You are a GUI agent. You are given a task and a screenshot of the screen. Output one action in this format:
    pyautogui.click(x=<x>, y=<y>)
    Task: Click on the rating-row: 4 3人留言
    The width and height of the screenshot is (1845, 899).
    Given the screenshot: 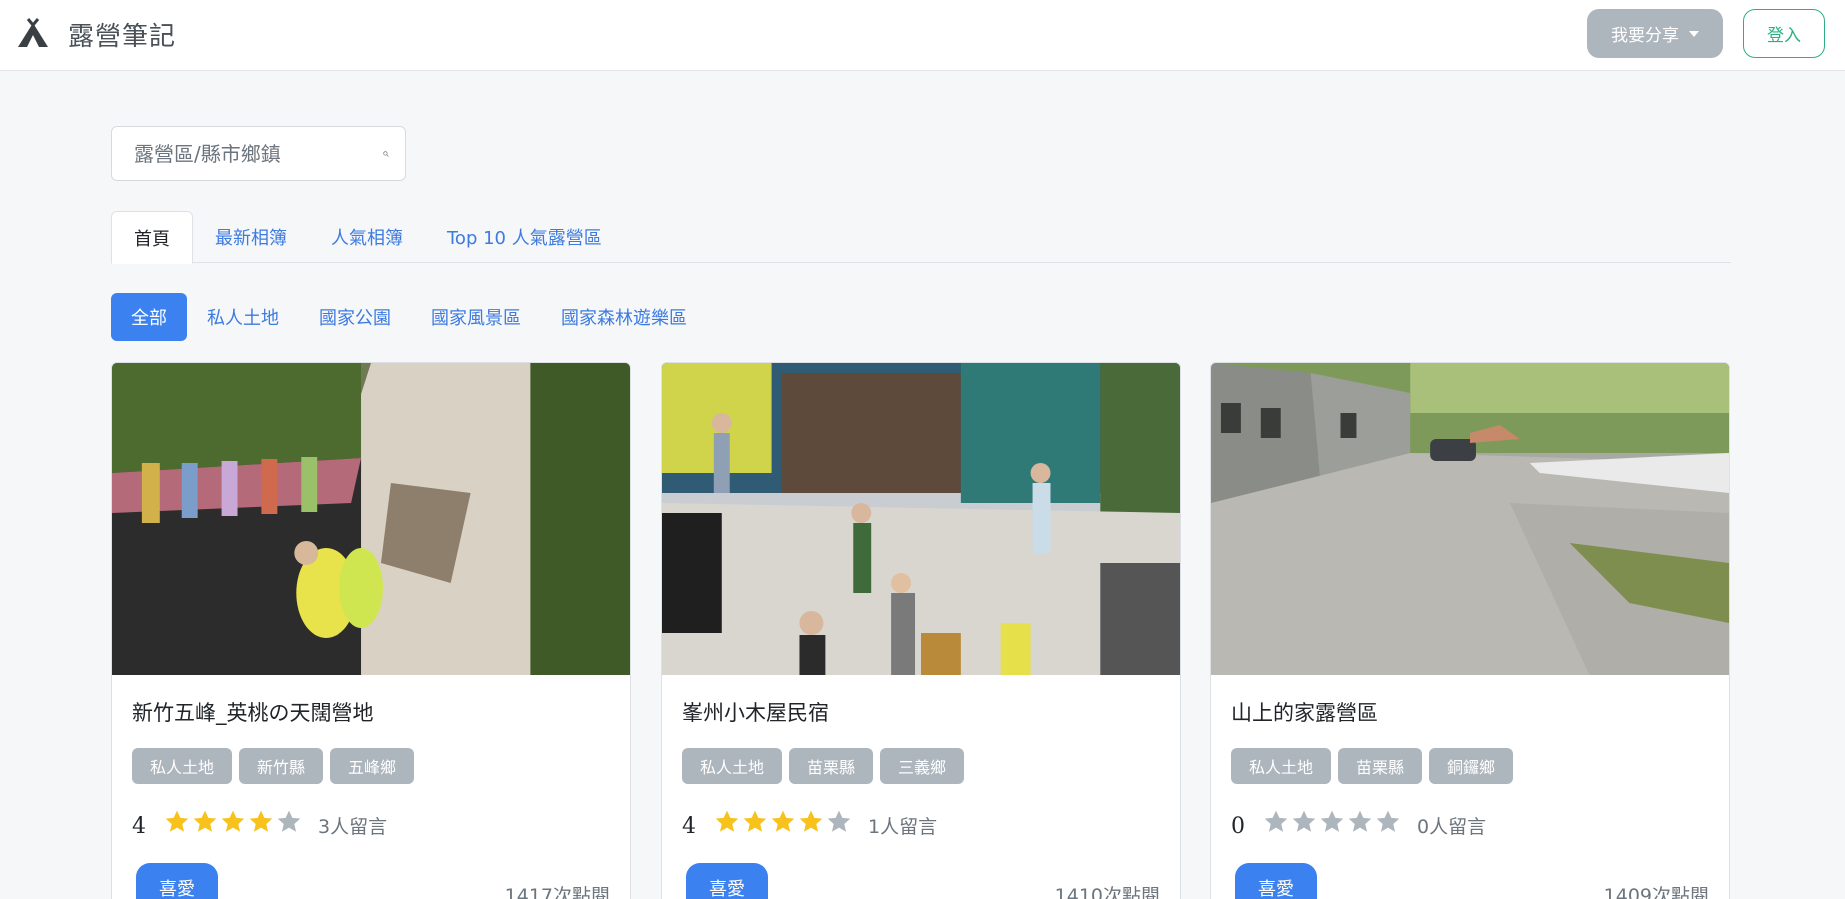 What is the action you would take?
    pyautogui.click(x=259, y=822)
    